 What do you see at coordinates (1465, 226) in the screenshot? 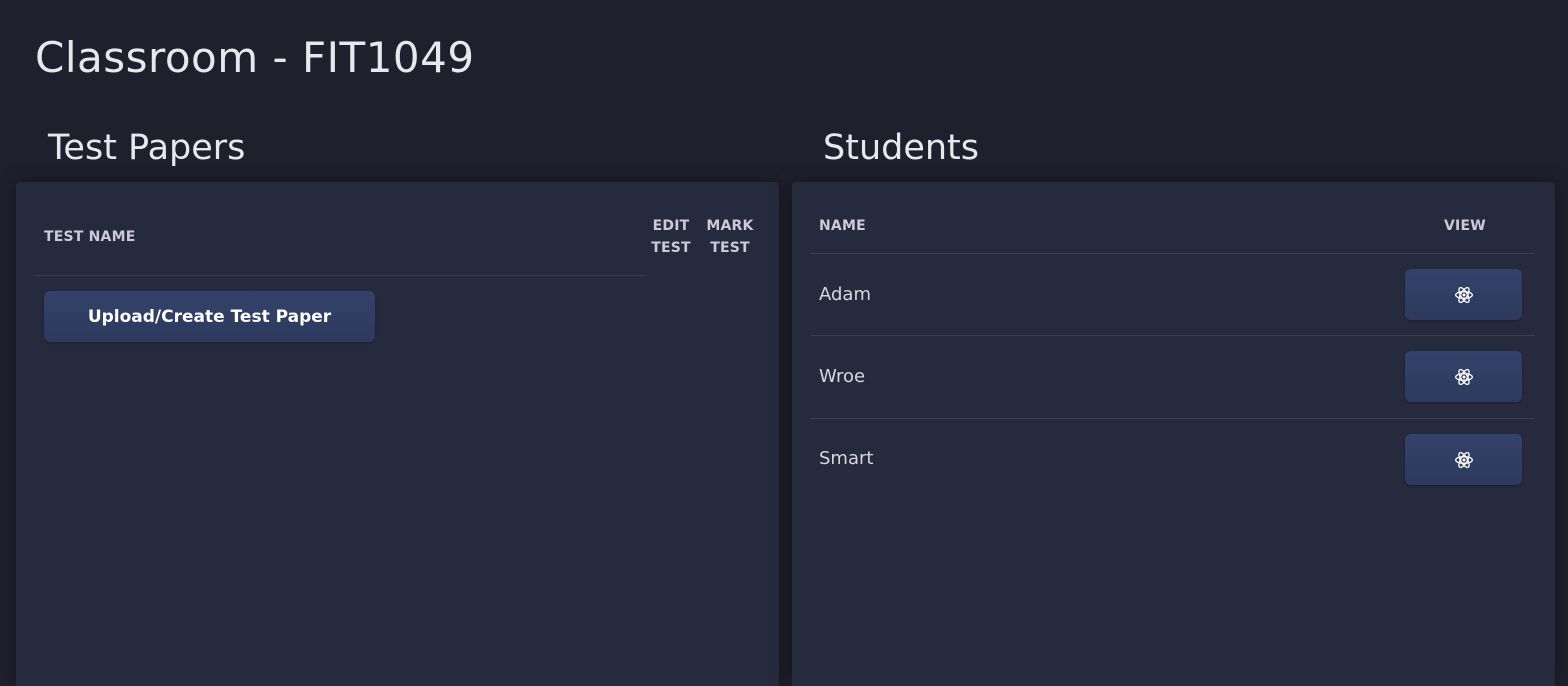
I see `view-header: VIEW` at bounding box center [1465, 226].